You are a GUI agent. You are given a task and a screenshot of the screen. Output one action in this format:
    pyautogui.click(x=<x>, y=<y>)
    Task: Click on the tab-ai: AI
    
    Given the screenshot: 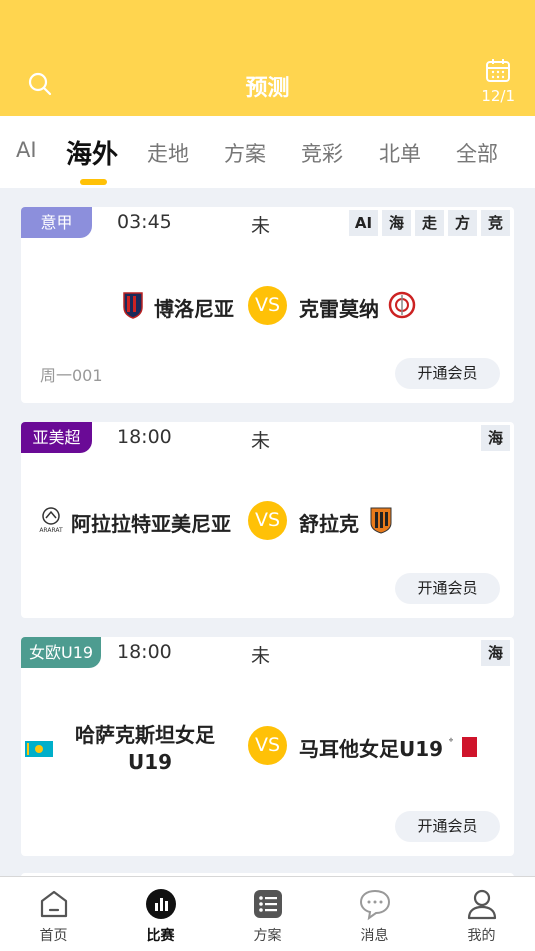 What is the action you would take?
    pyautogui.click(x=26, y=150)
    